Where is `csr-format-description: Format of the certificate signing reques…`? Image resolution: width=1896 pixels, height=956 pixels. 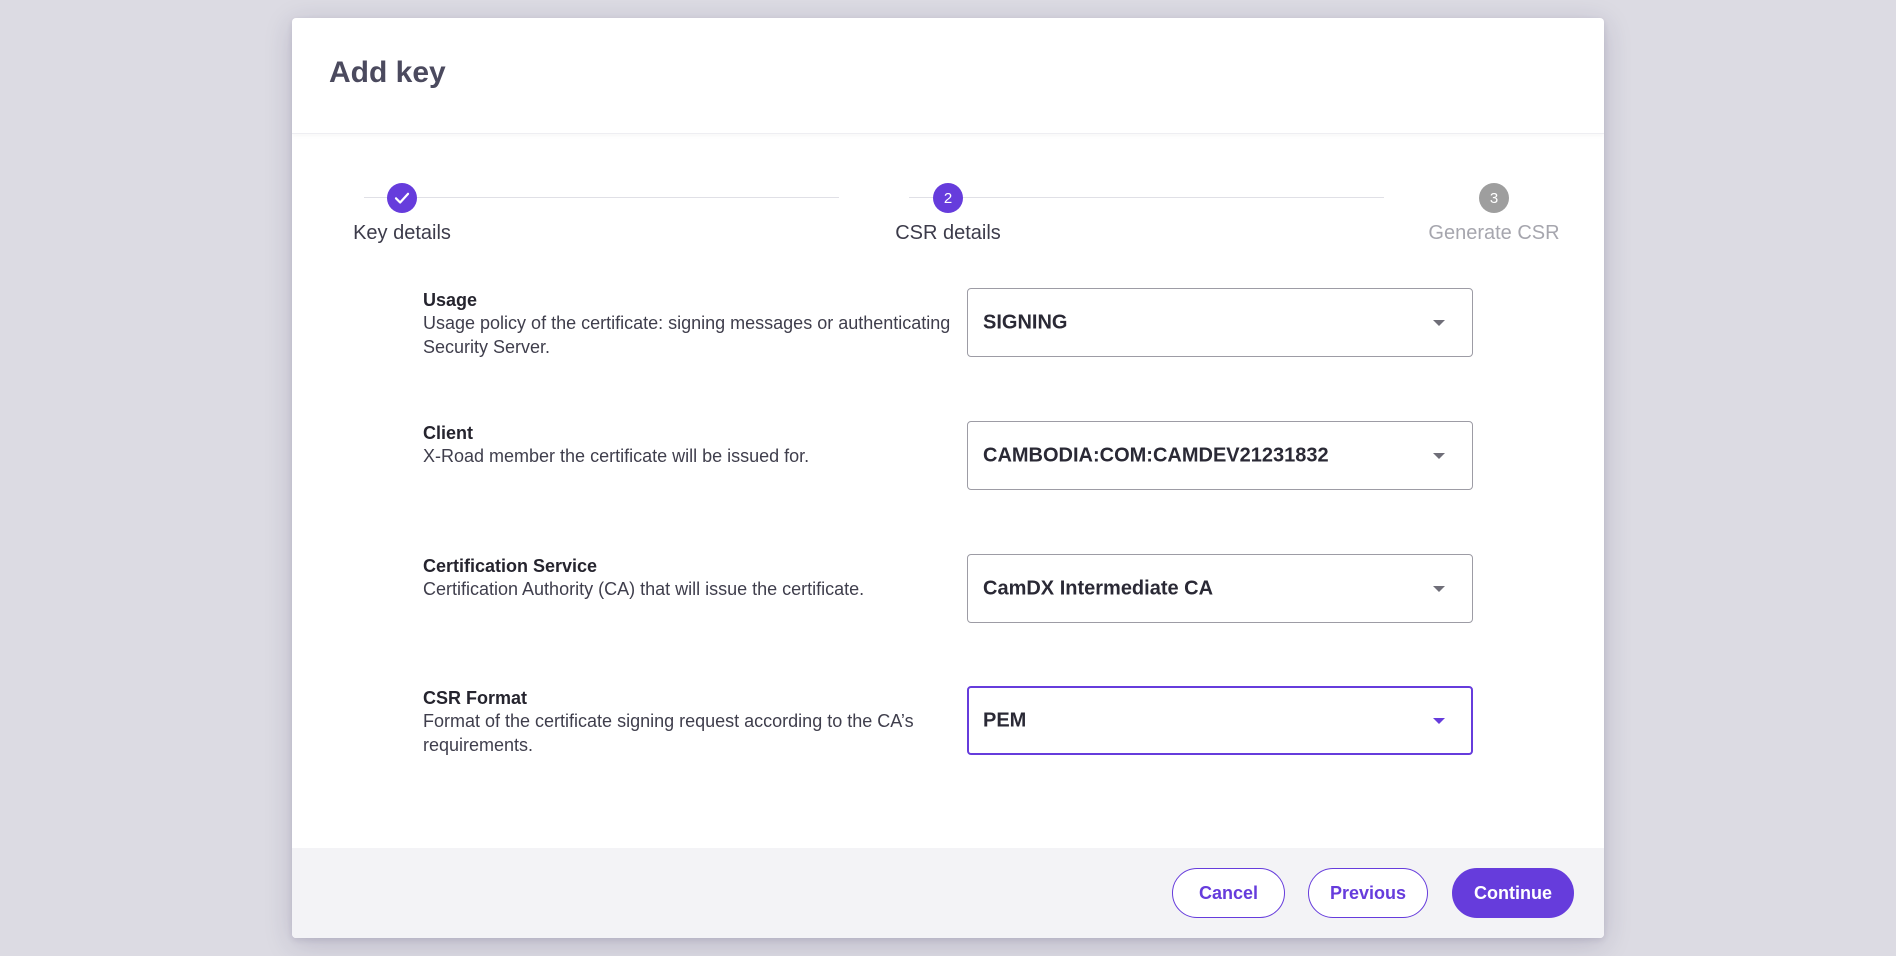
csr-format-description: Format of the certificate signing reques… is located at coordinates (668, 733).